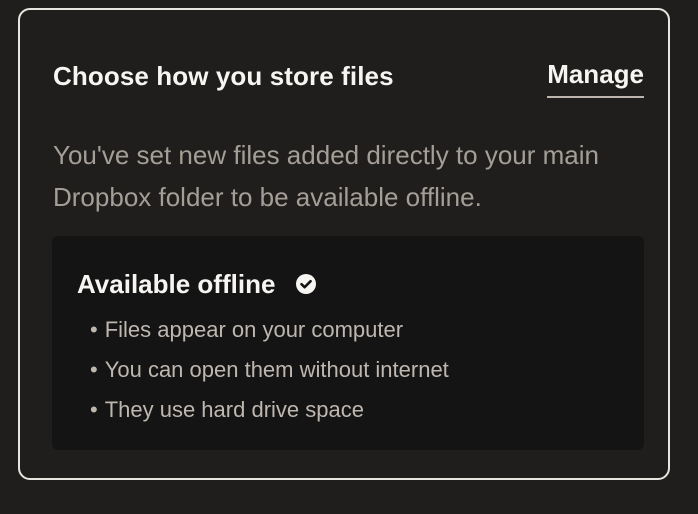 The height and width of the screenshot is (514, 698). I want to click on offline-title-row: Available offline, so click(197, 284).